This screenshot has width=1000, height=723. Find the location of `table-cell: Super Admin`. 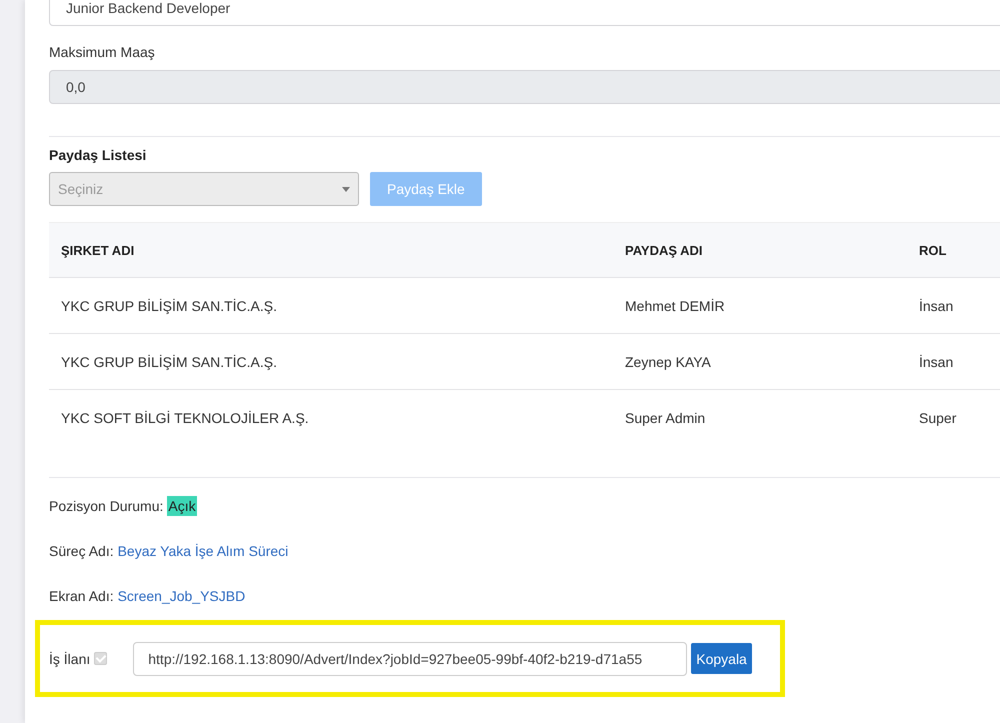

table-cell: Super Admin is located at coordinates (665, 418).